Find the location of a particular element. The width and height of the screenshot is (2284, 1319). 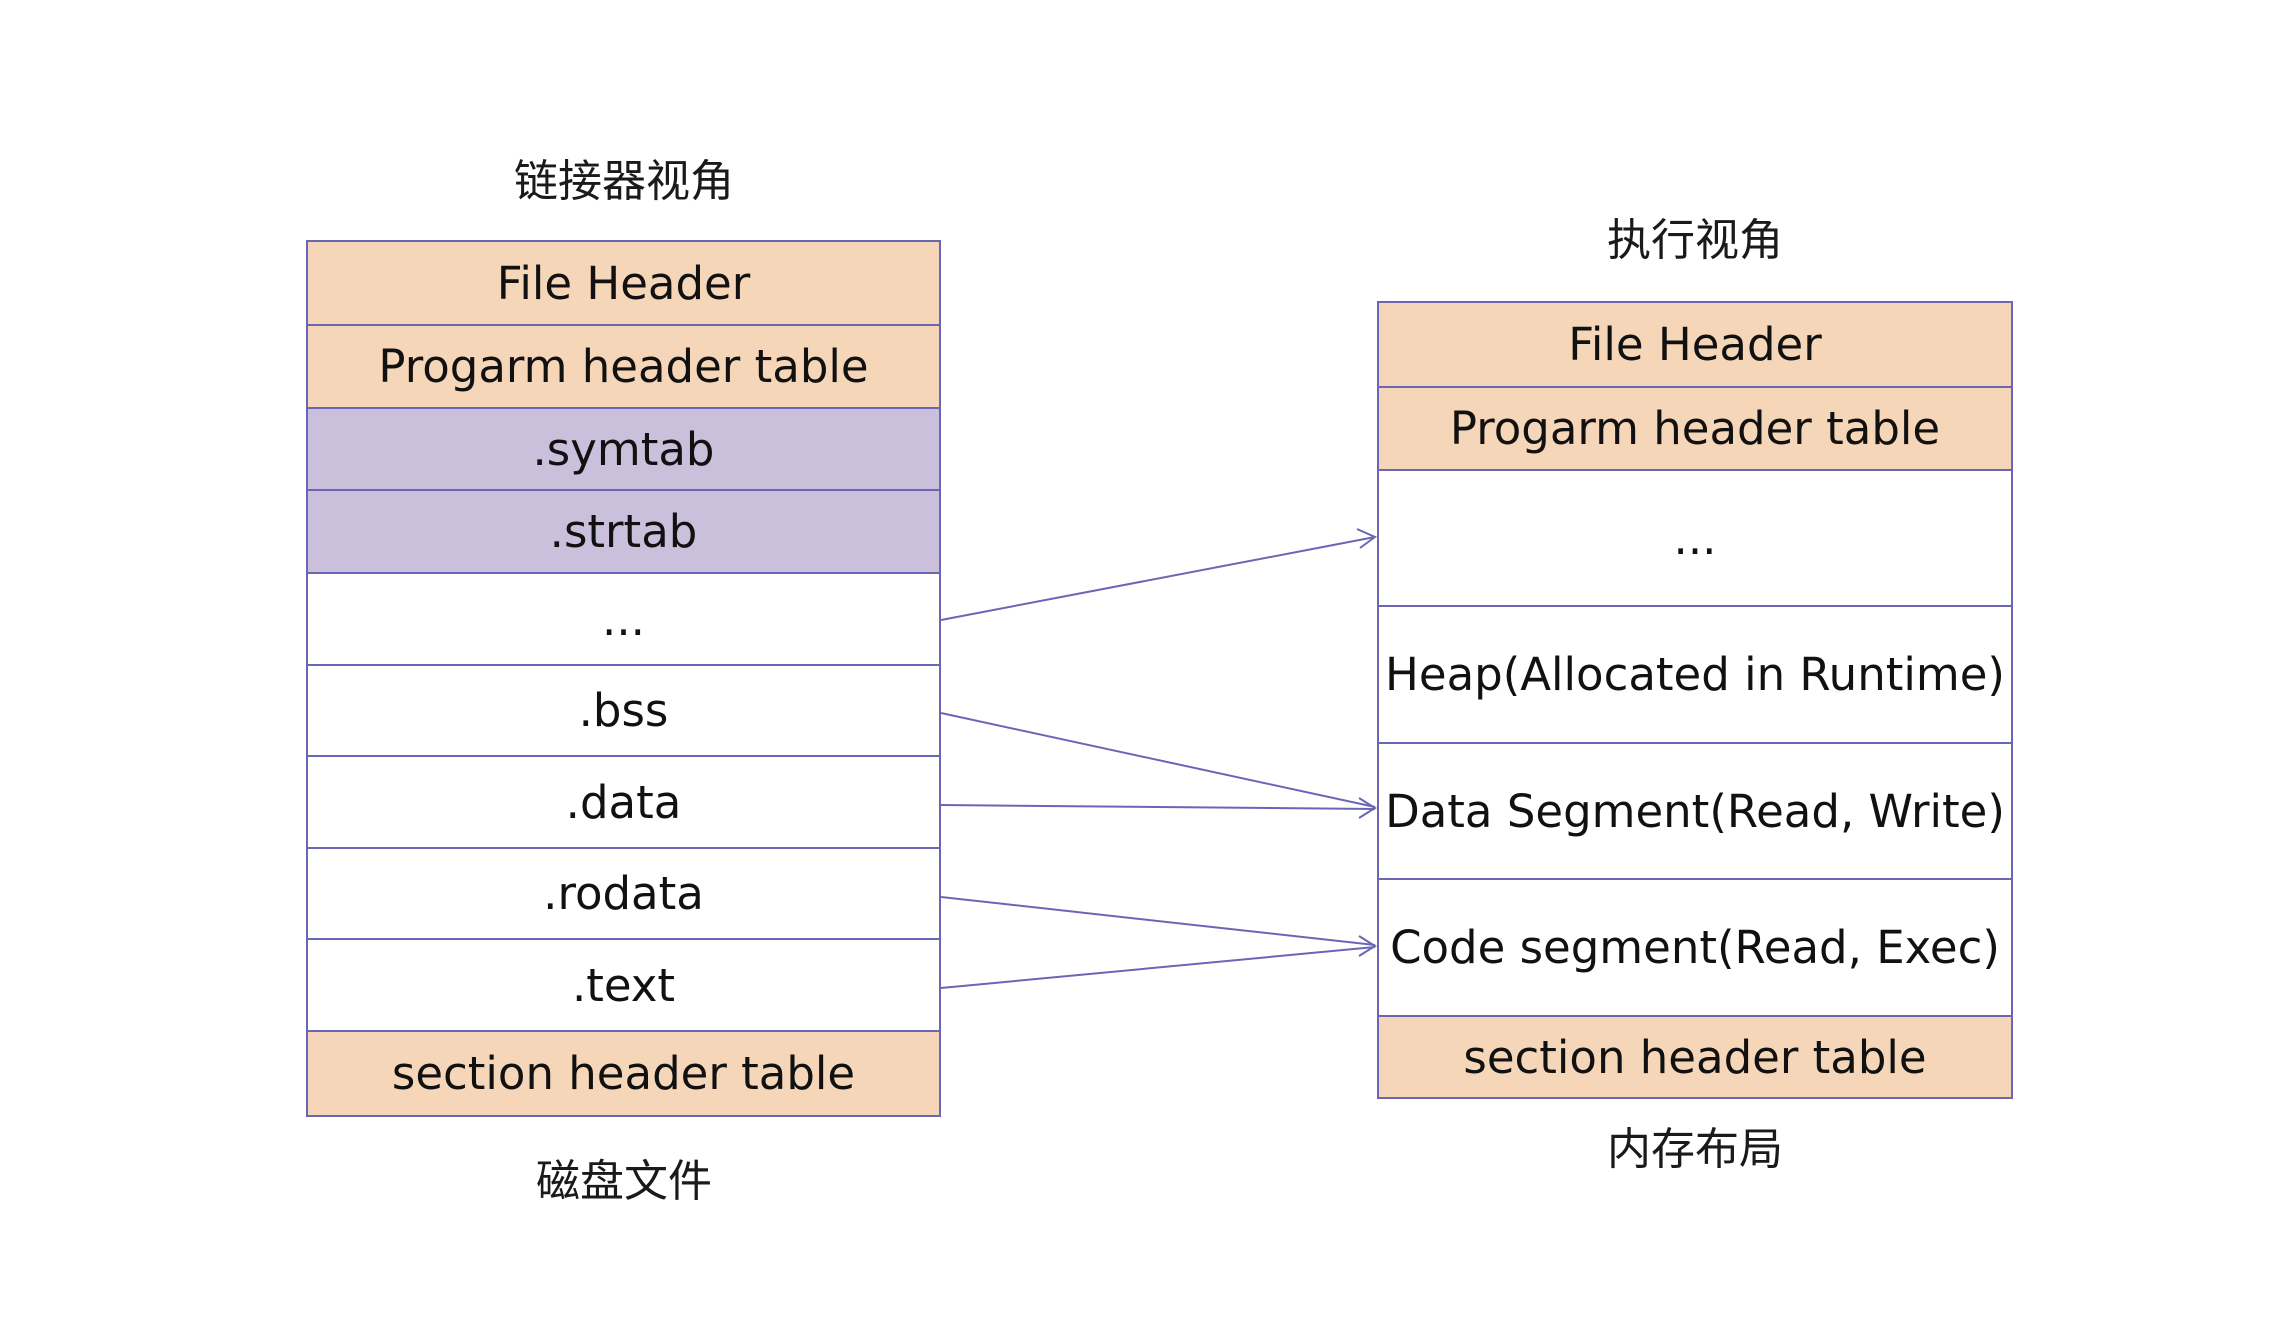

arrow-bss-to-data-segment is located at coordinates (1158, 760).